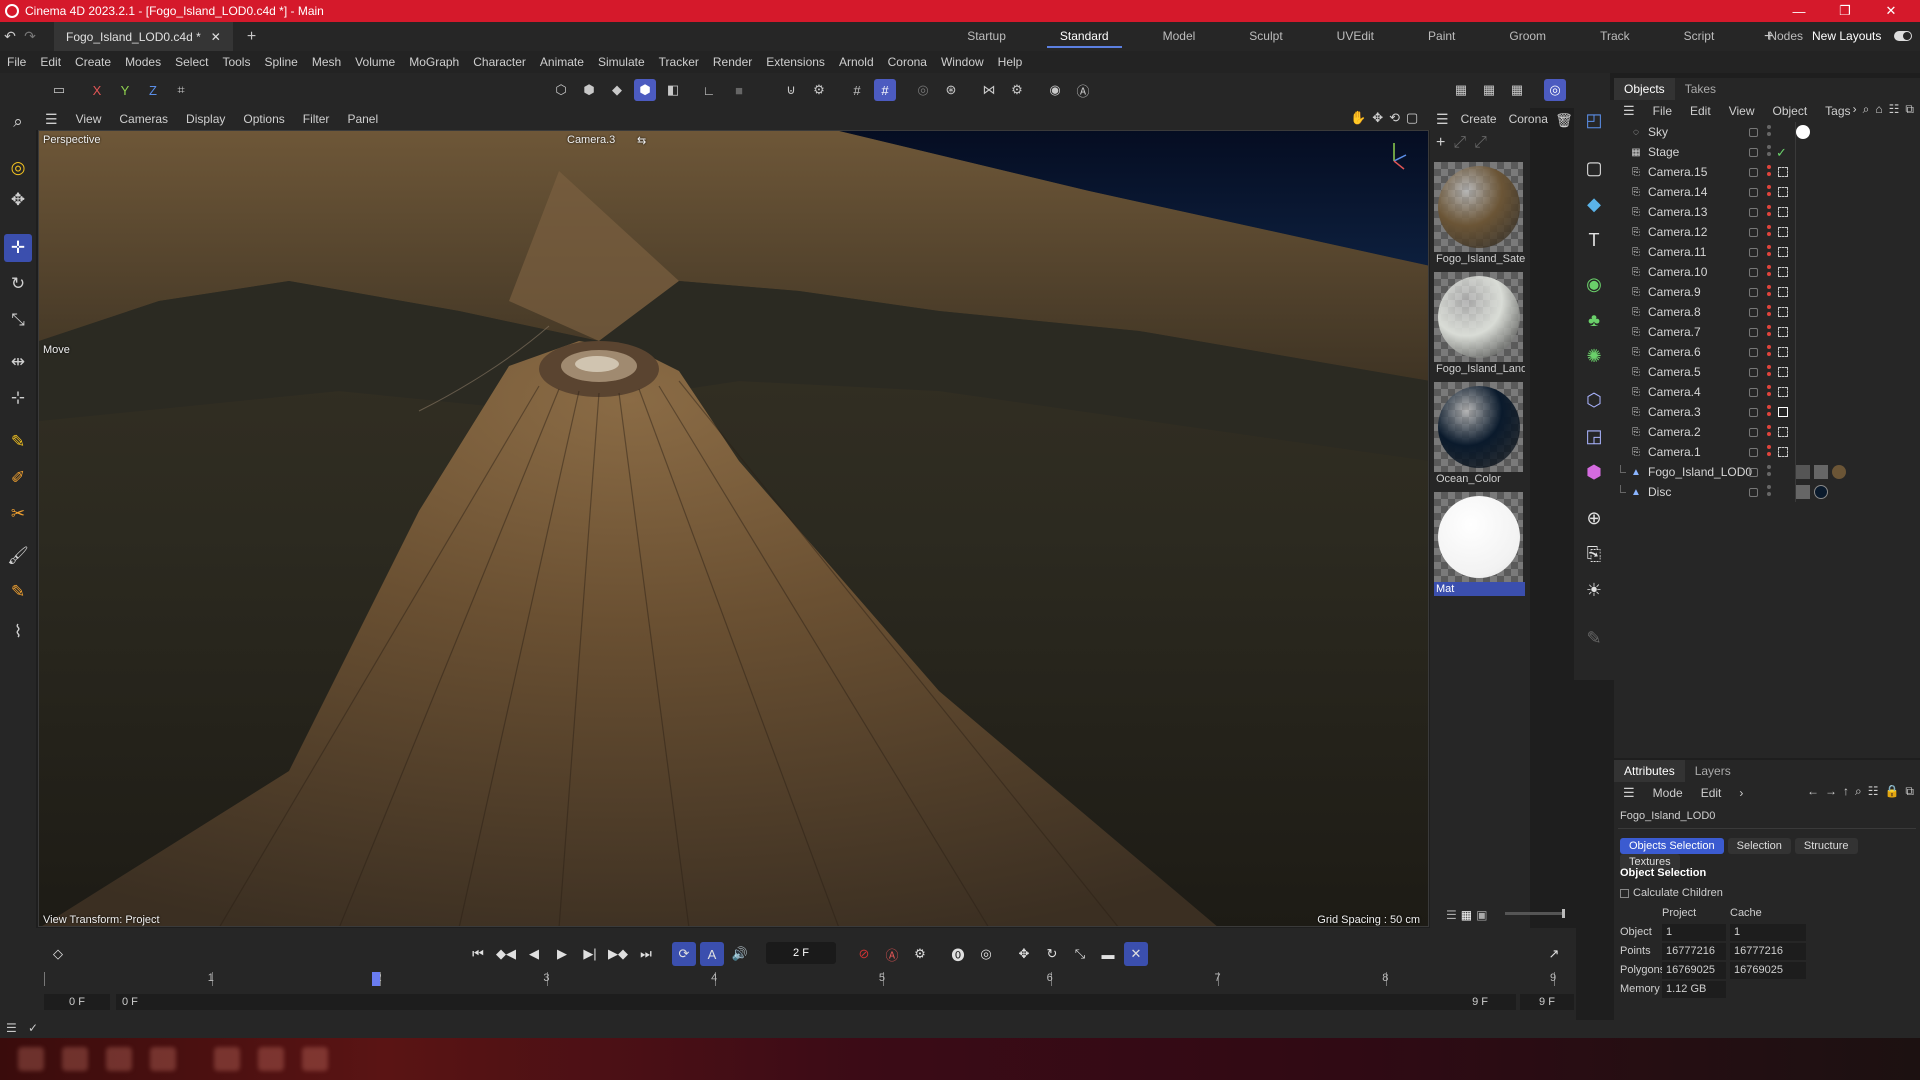 The width and height of the screenshot is (1920, 1080). I want to click on generator-icon: ◉, so click(1594, 284).